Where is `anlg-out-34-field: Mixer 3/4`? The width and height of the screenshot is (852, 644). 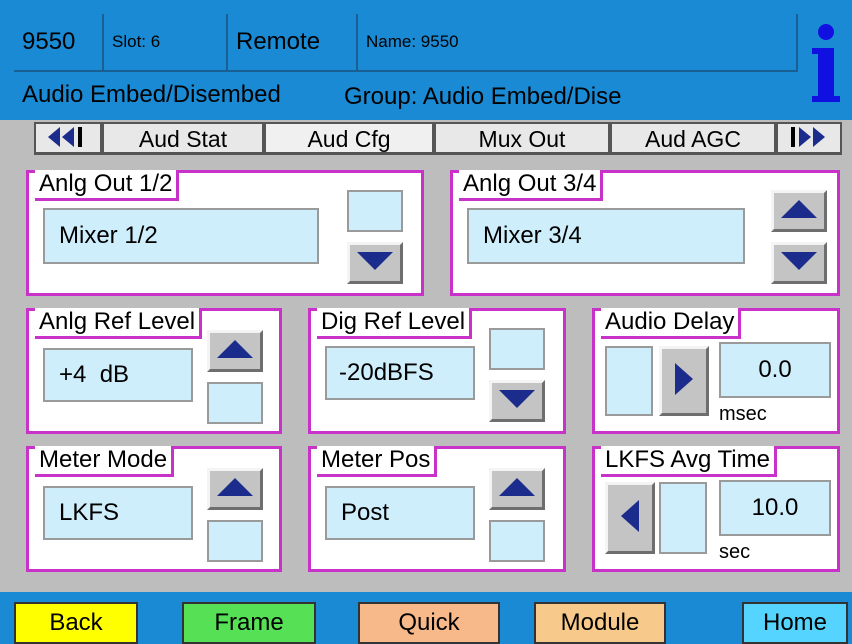 anlg-out-34-field: Mixer 3/4 is located at coordinates (606, 236).